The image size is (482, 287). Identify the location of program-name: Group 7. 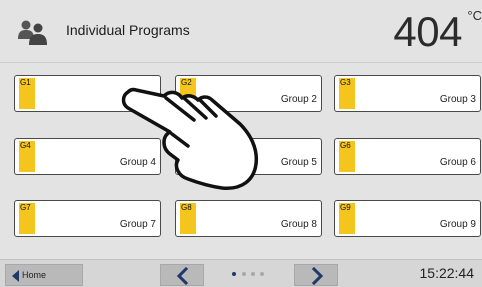
(137, 224).